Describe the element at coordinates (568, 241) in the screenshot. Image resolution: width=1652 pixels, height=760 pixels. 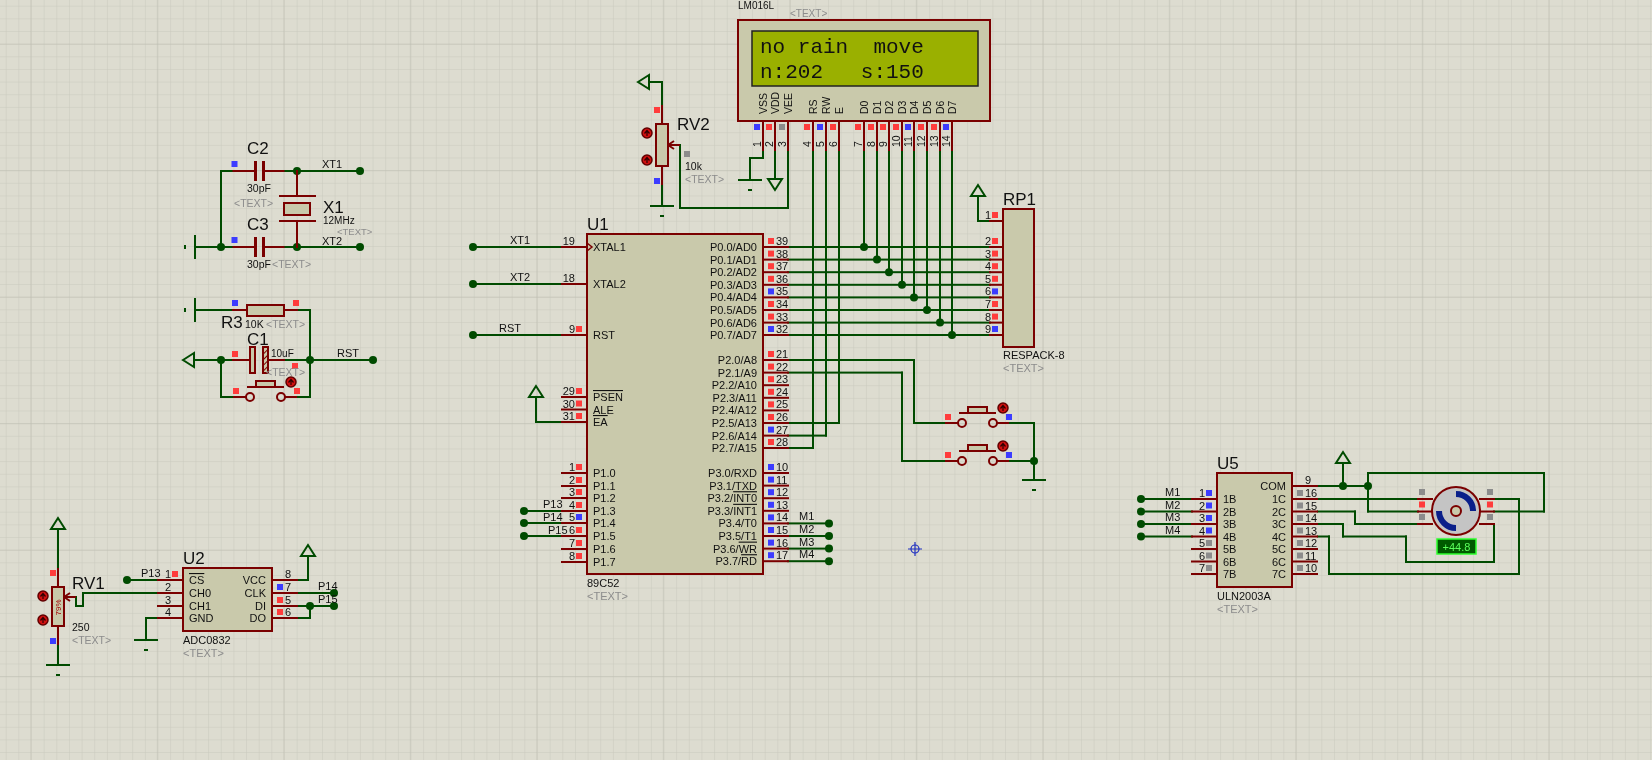
I see `pin-number: 19` at that location.